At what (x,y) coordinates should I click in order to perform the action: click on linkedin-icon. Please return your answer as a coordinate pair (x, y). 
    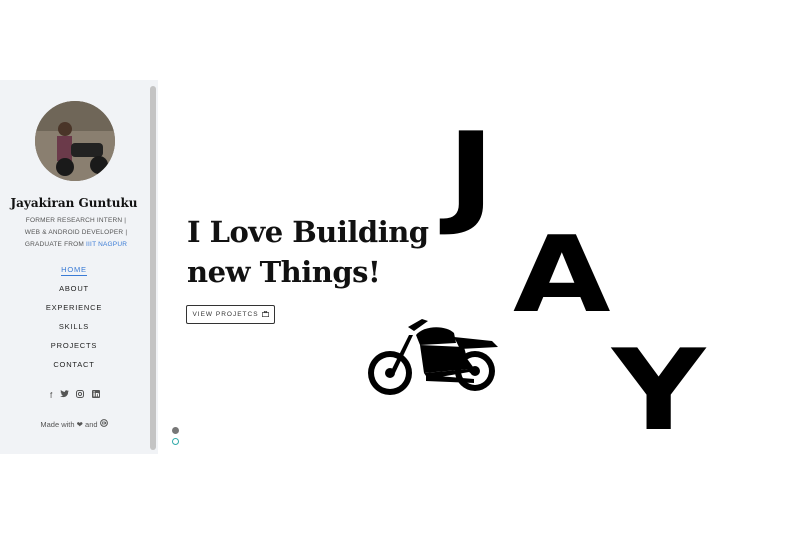
    Looking at the image, I should click on (95, 395).